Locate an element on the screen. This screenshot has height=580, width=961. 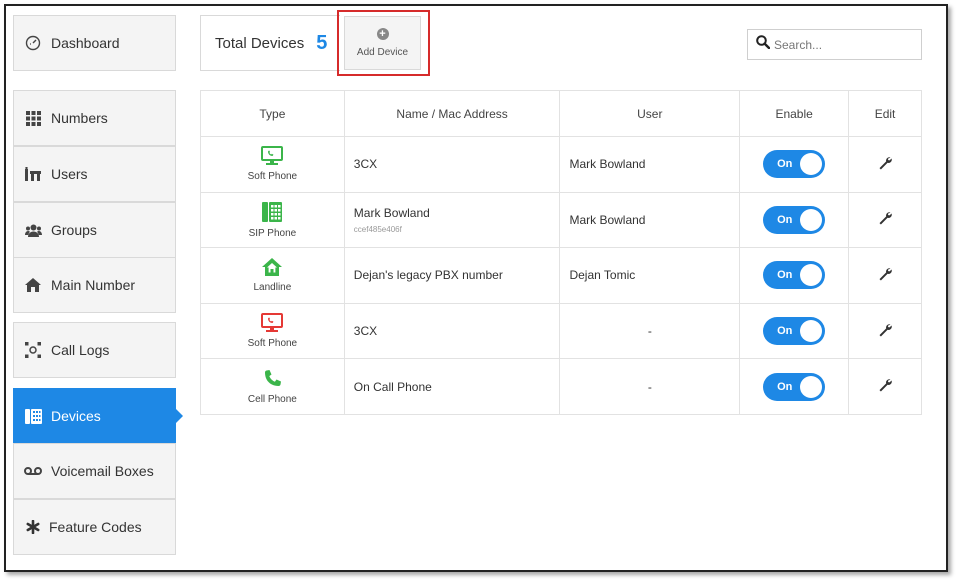
column-header-user: User is located at coordinates (650, 113).